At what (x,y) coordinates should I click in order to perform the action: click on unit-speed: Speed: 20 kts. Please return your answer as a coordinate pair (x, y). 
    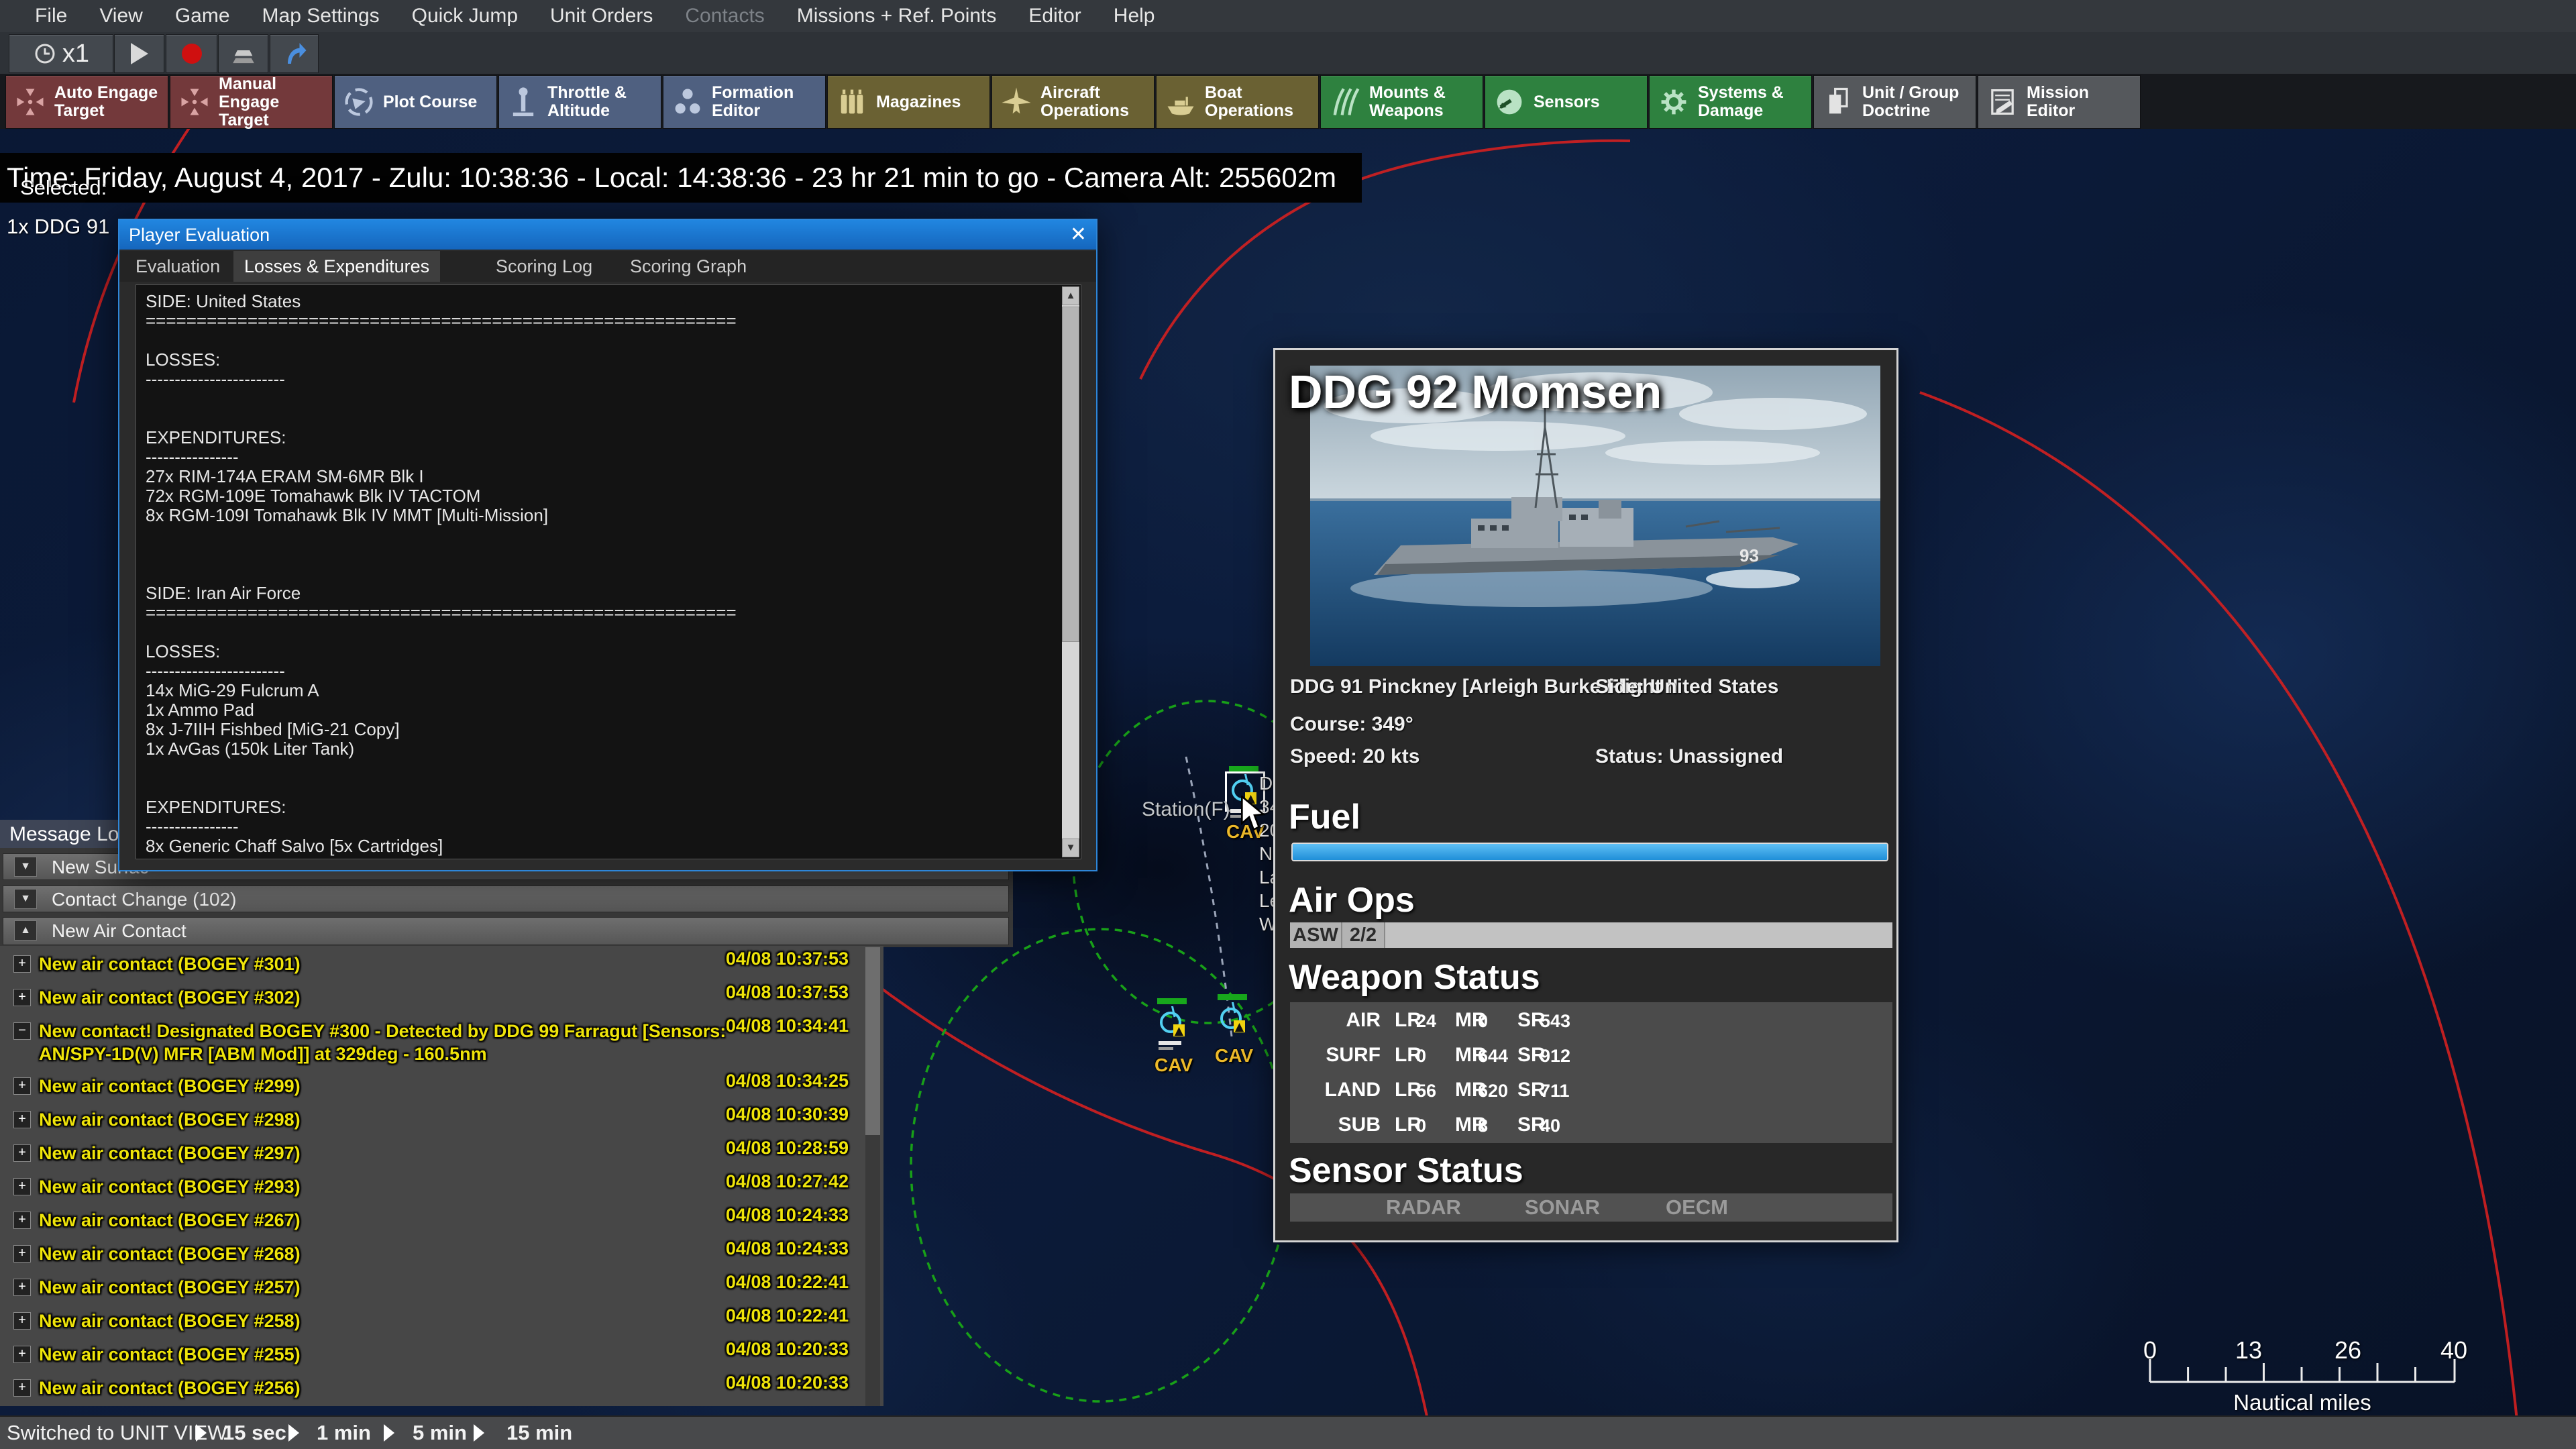
    Looking at the image, I should click on (1355, 756).